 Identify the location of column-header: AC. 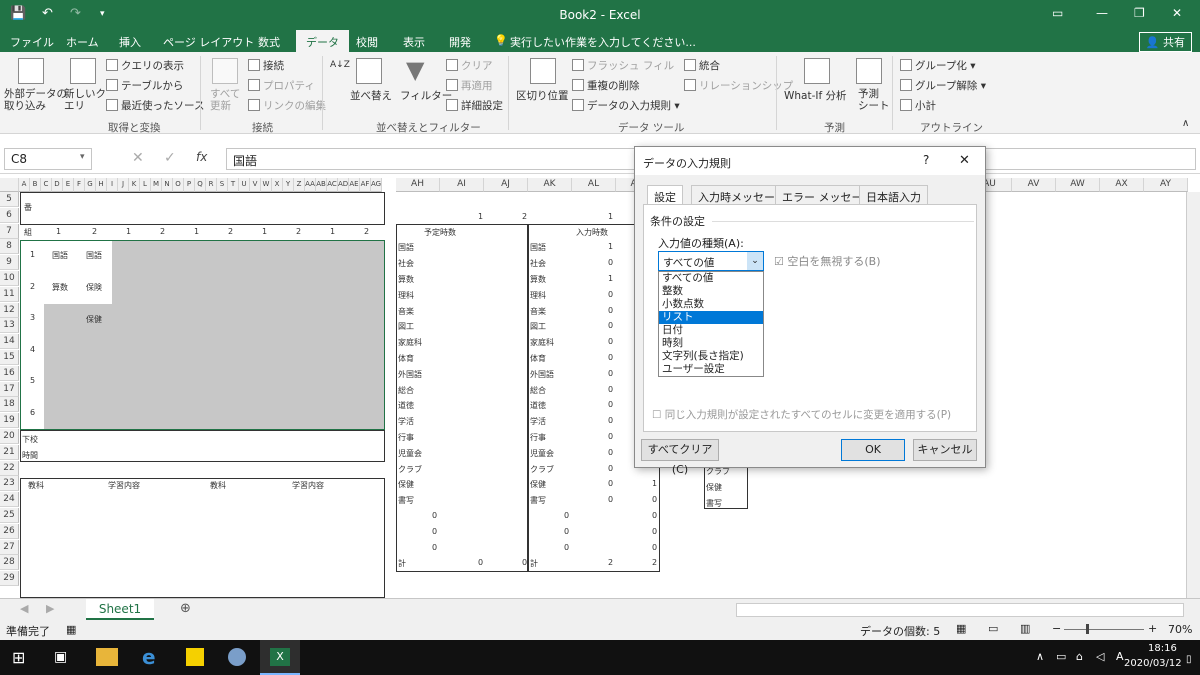
(332, 185).